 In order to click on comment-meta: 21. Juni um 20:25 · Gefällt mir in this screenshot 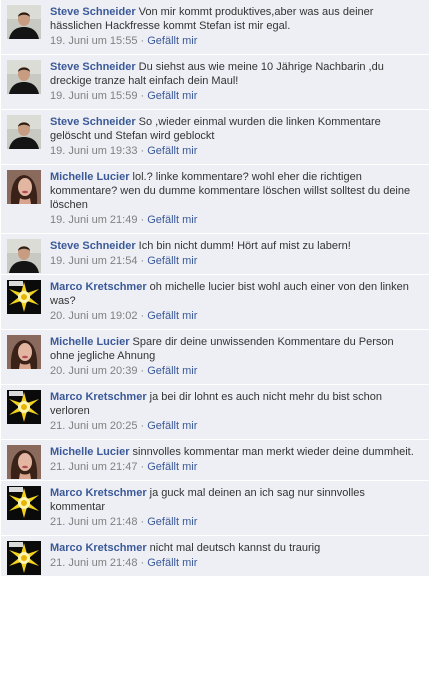, I will do `click(235, 426)`.